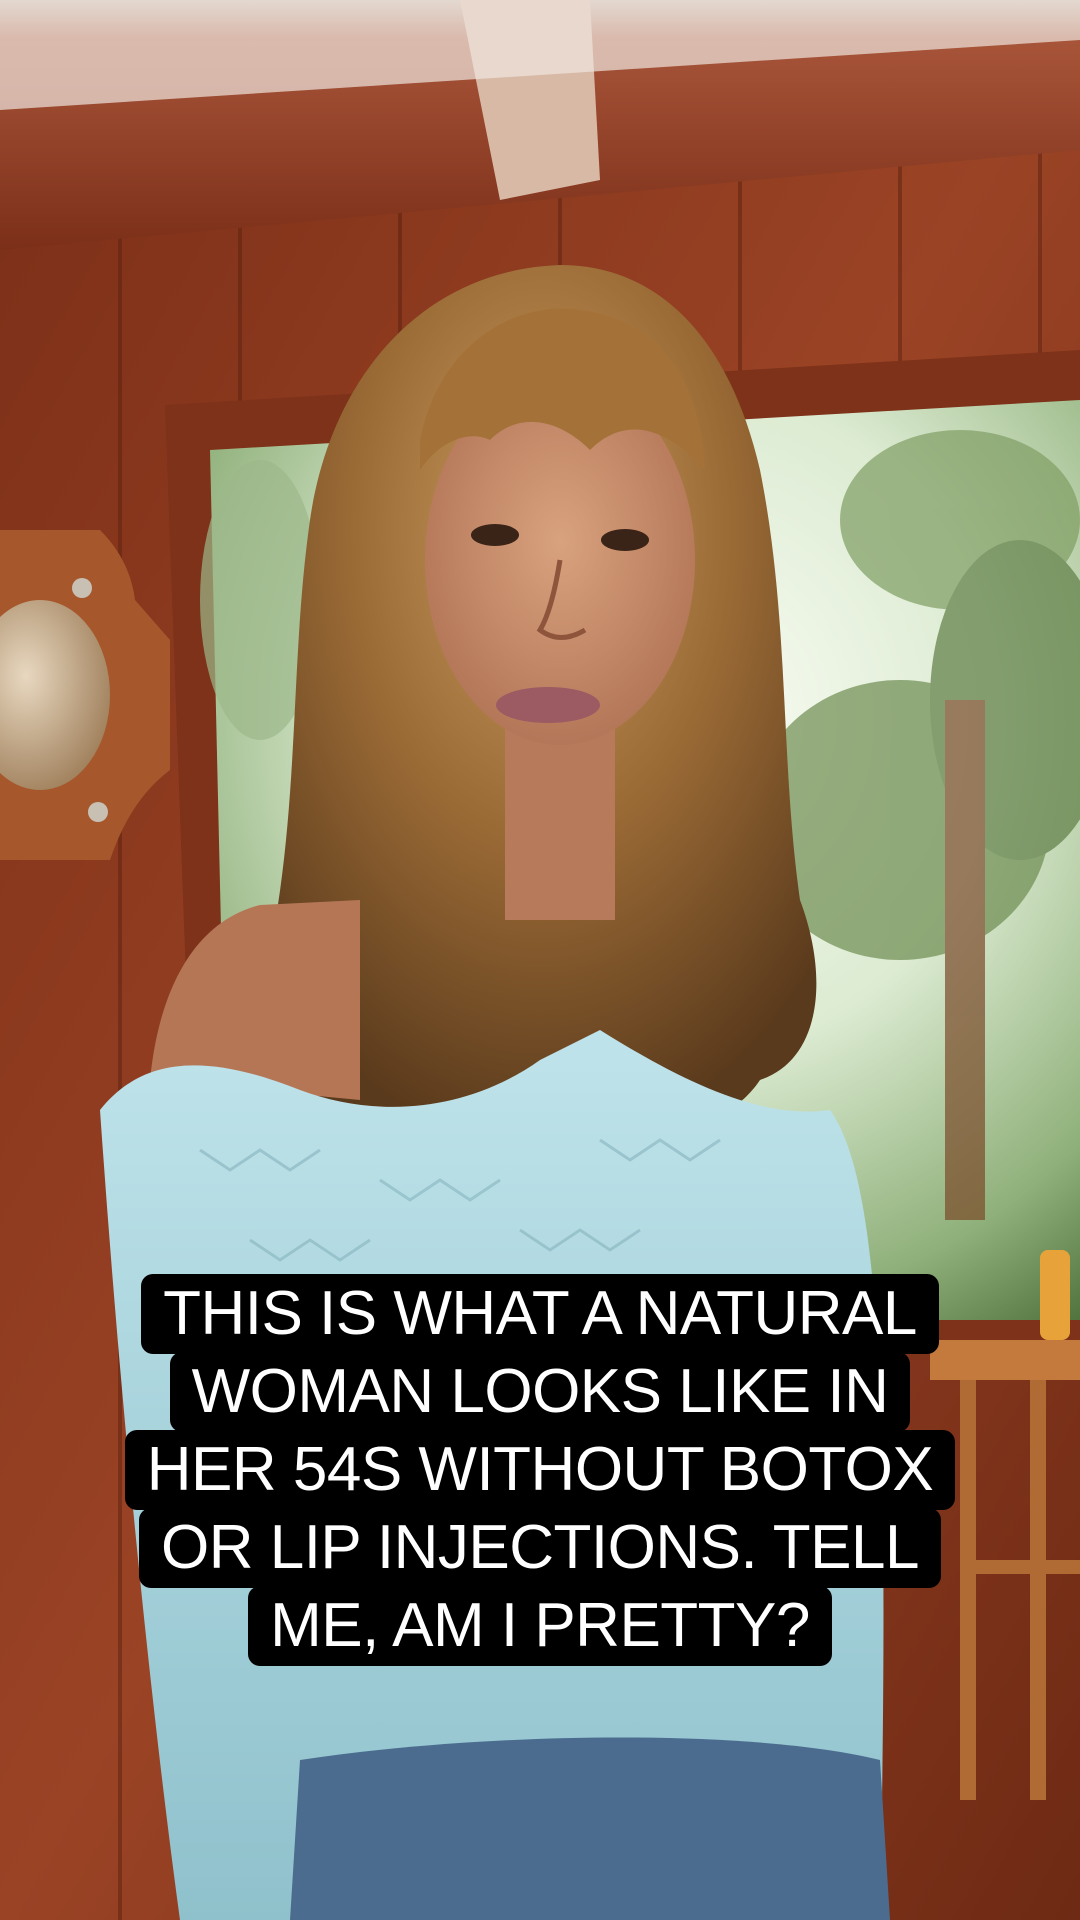 The height and width of the screenshot is (1920, 1080). I want to click on caption-line: HER 54S WITHOUT BOTOX, so click(540, 1470).